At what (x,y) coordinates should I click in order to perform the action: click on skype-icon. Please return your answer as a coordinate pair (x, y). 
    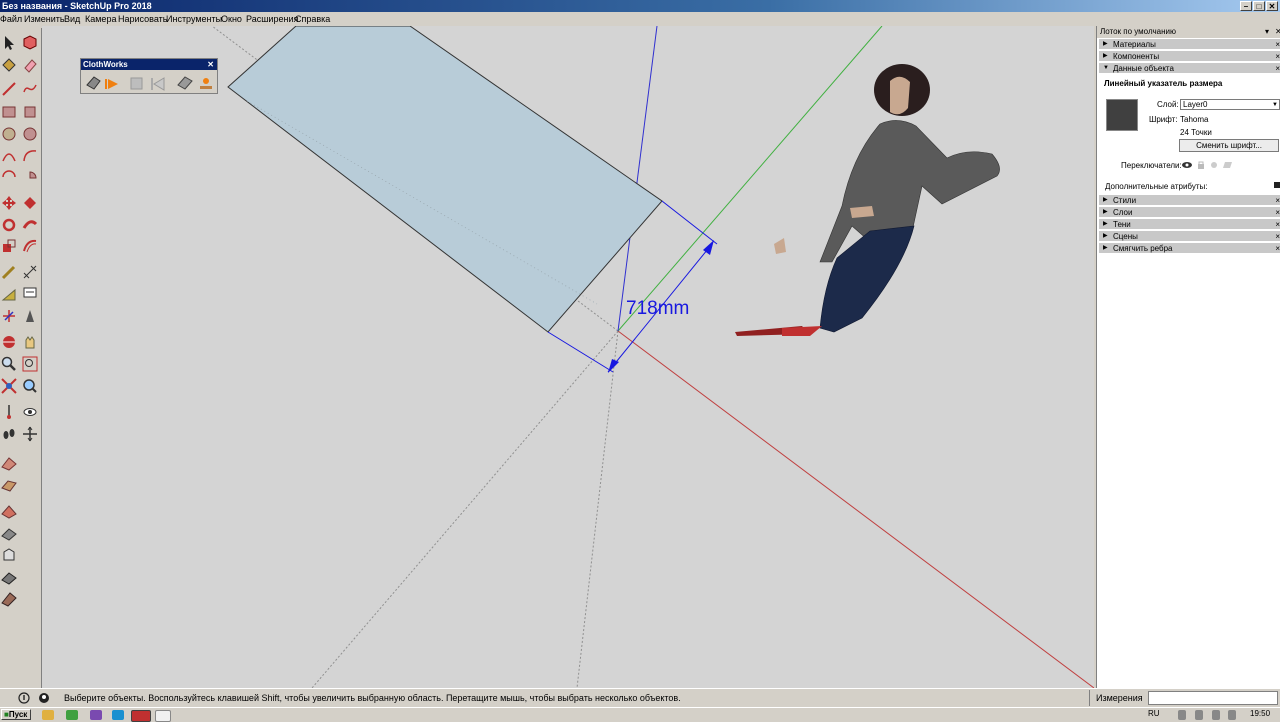
    Looking at the image, I should click on (118, 715).